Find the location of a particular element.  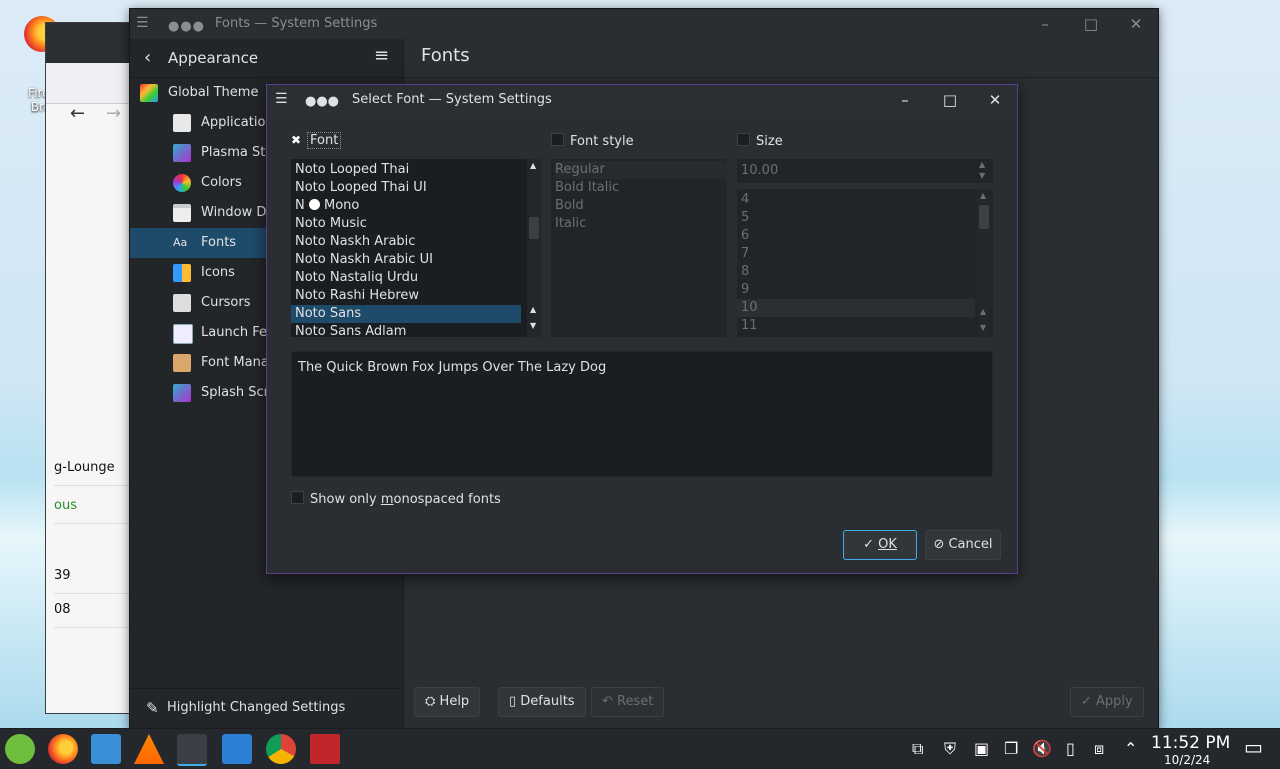

list-item-selected: Noto Sans is located at coordinates (406, 314).